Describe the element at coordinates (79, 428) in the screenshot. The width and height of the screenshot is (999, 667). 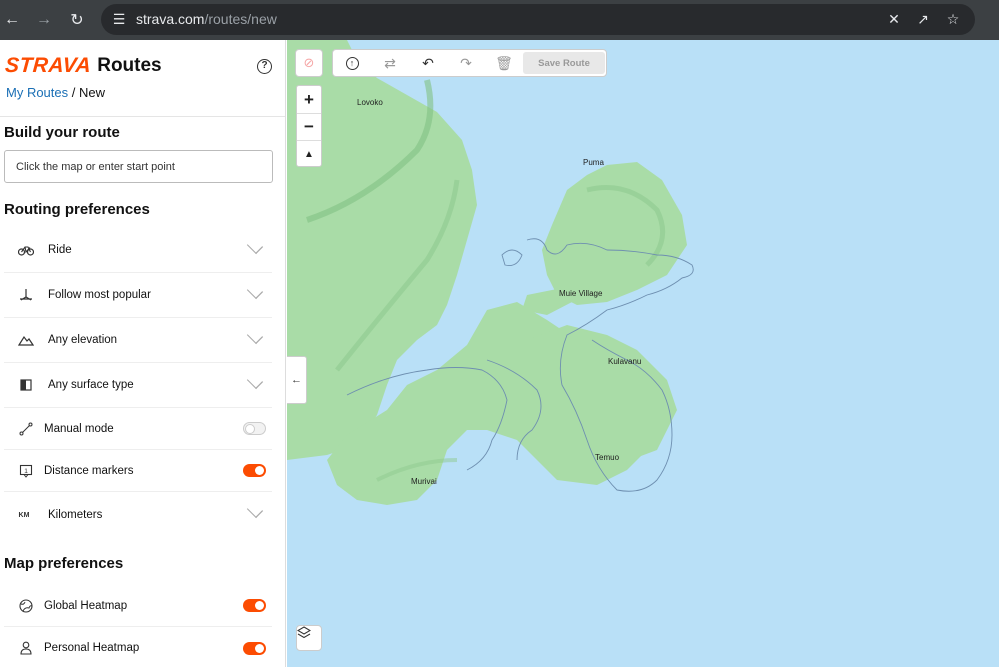
I see `manual-mode-label: Manual mode` at that location.